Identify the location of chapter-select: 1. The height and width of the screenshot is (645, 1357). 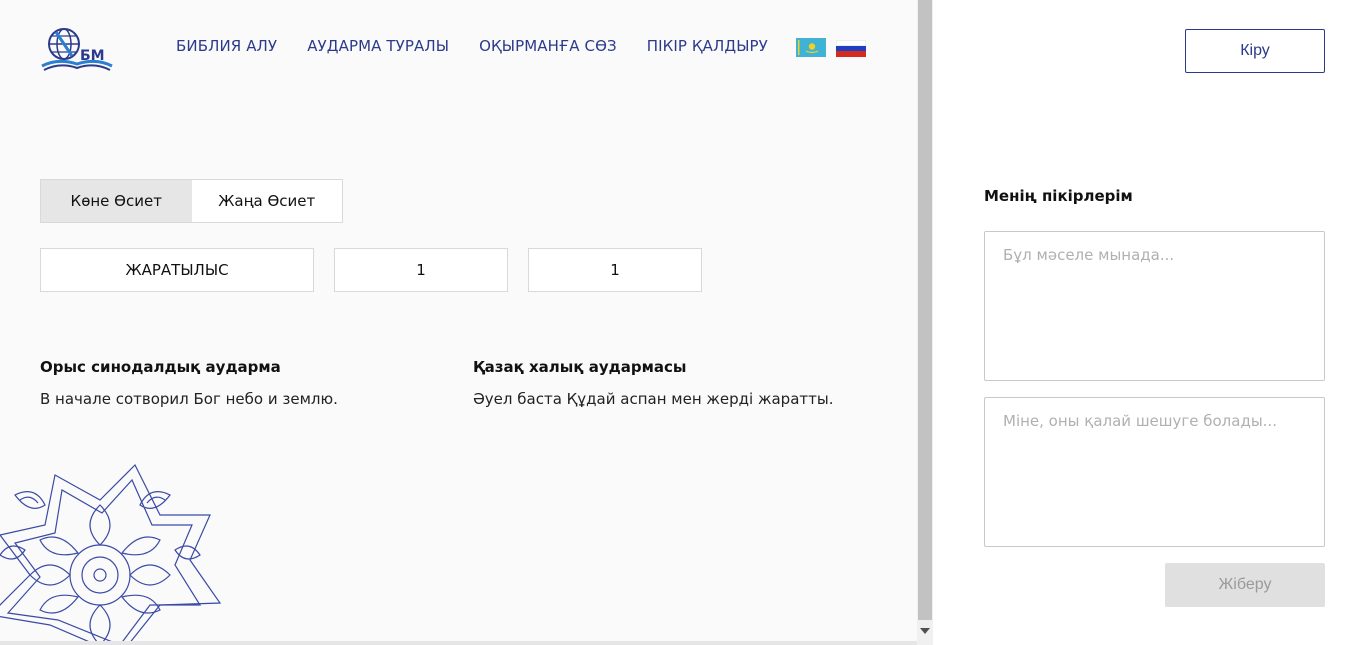
(421, 270).